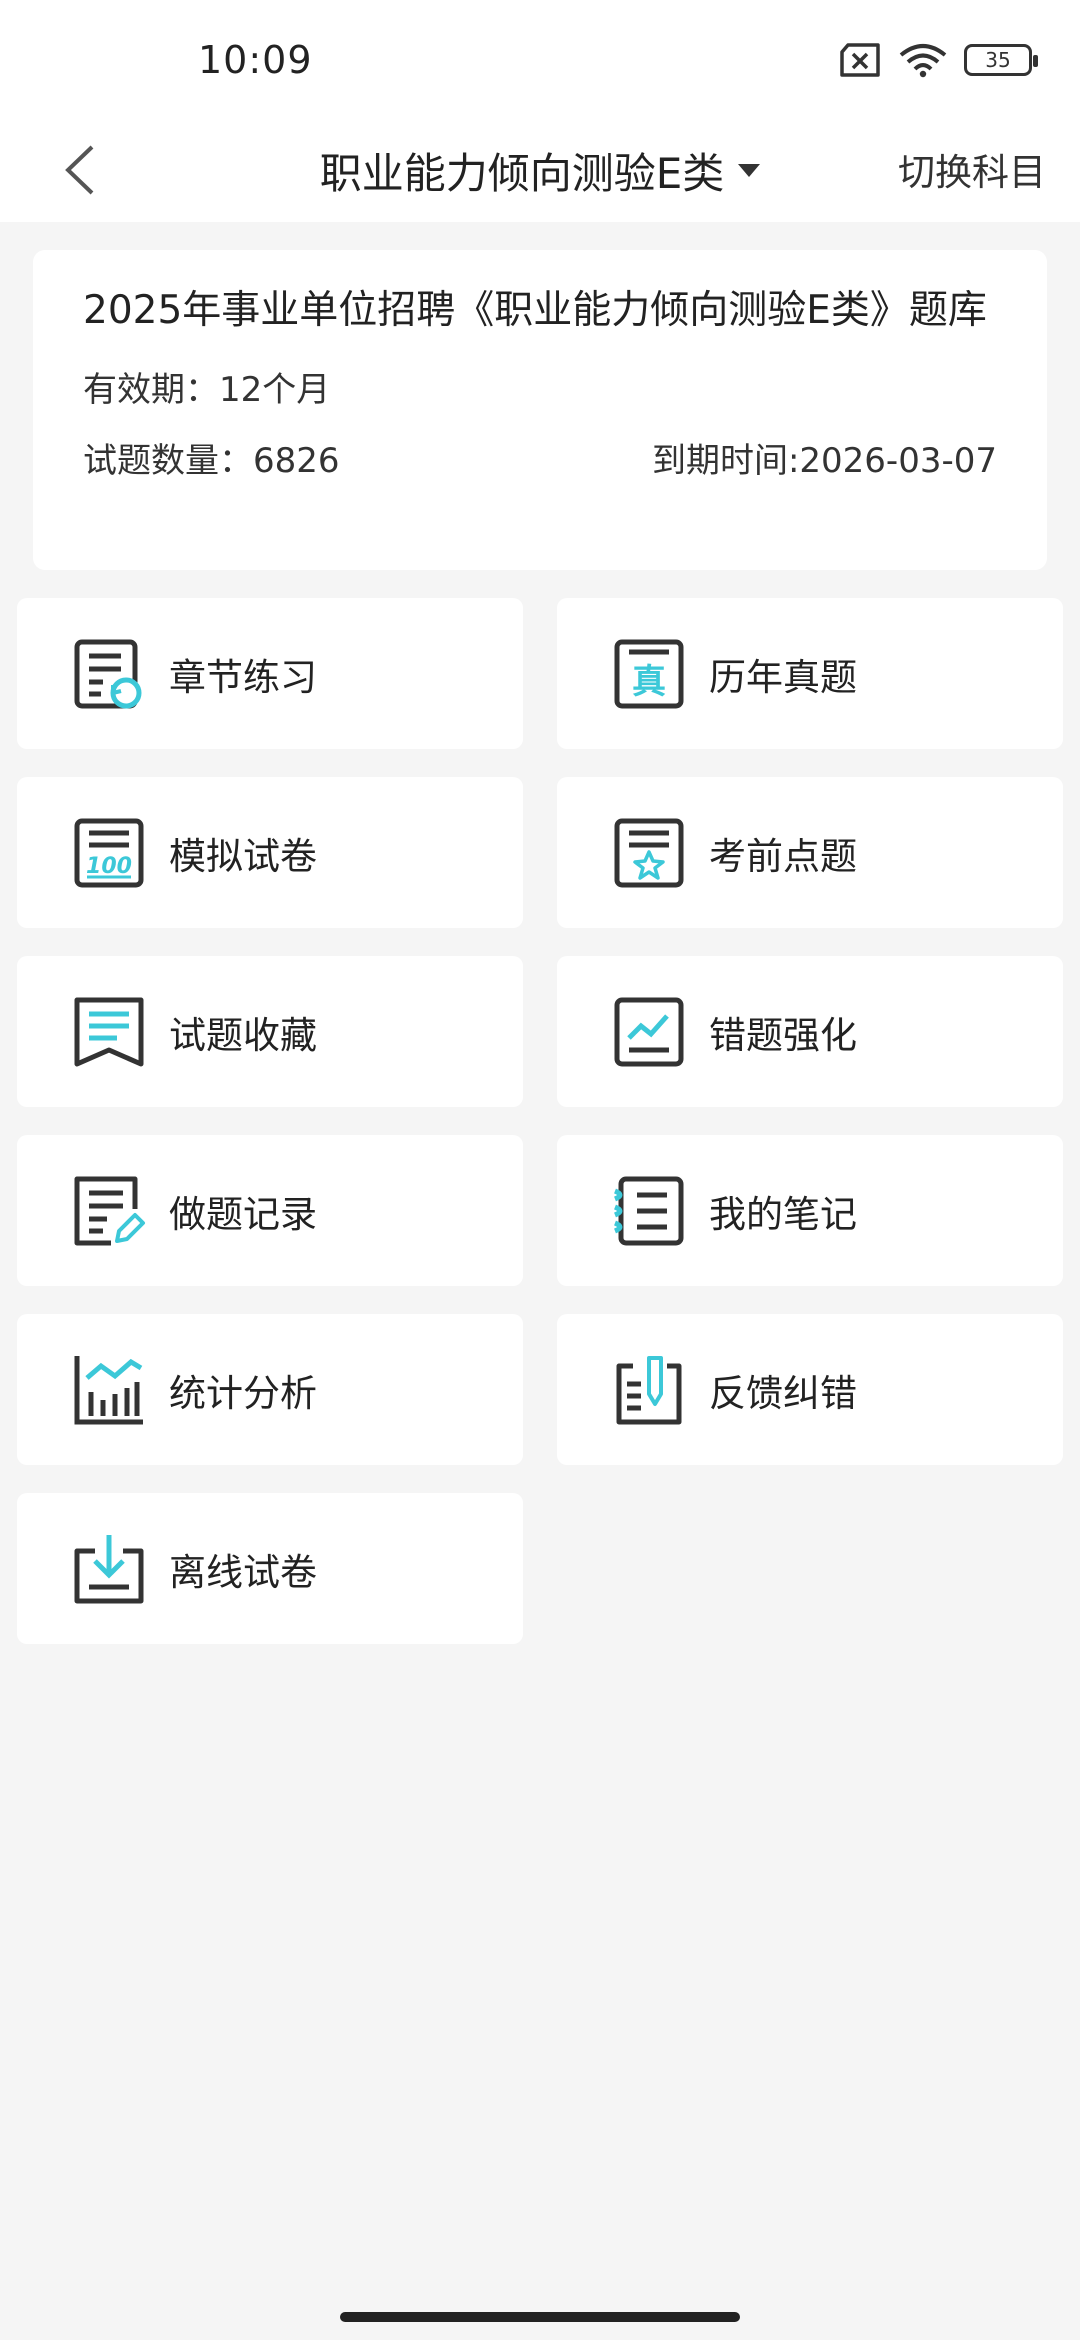 This screenshot has height=2340, width=1080. Describe the element at coordinates (783, 677) in the screenshot. I see `menu-label: 历年真题` at that location.